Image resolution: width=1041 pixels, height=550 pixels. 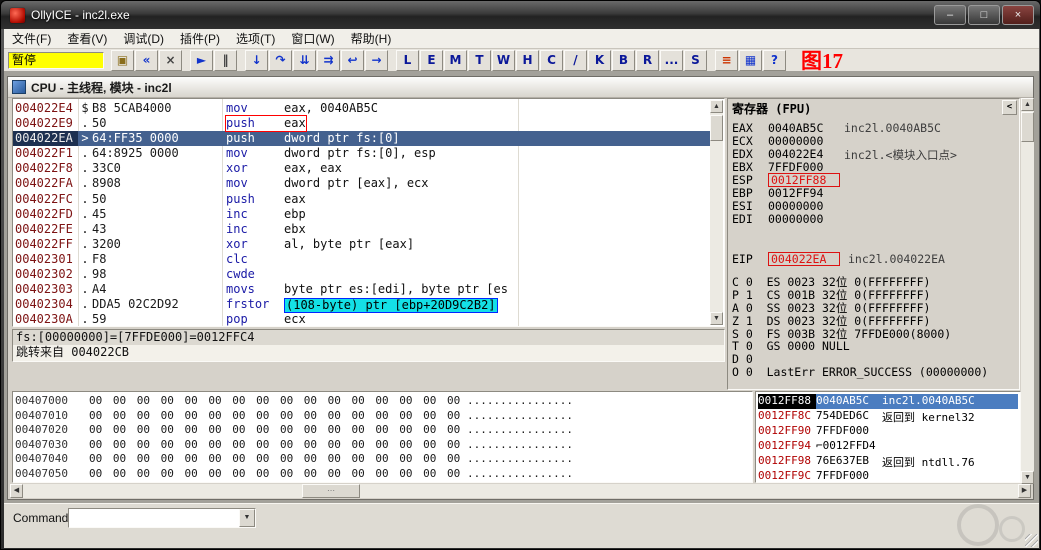 I want to click on disasm-address: 004022FD, so click(x=44, y=213).